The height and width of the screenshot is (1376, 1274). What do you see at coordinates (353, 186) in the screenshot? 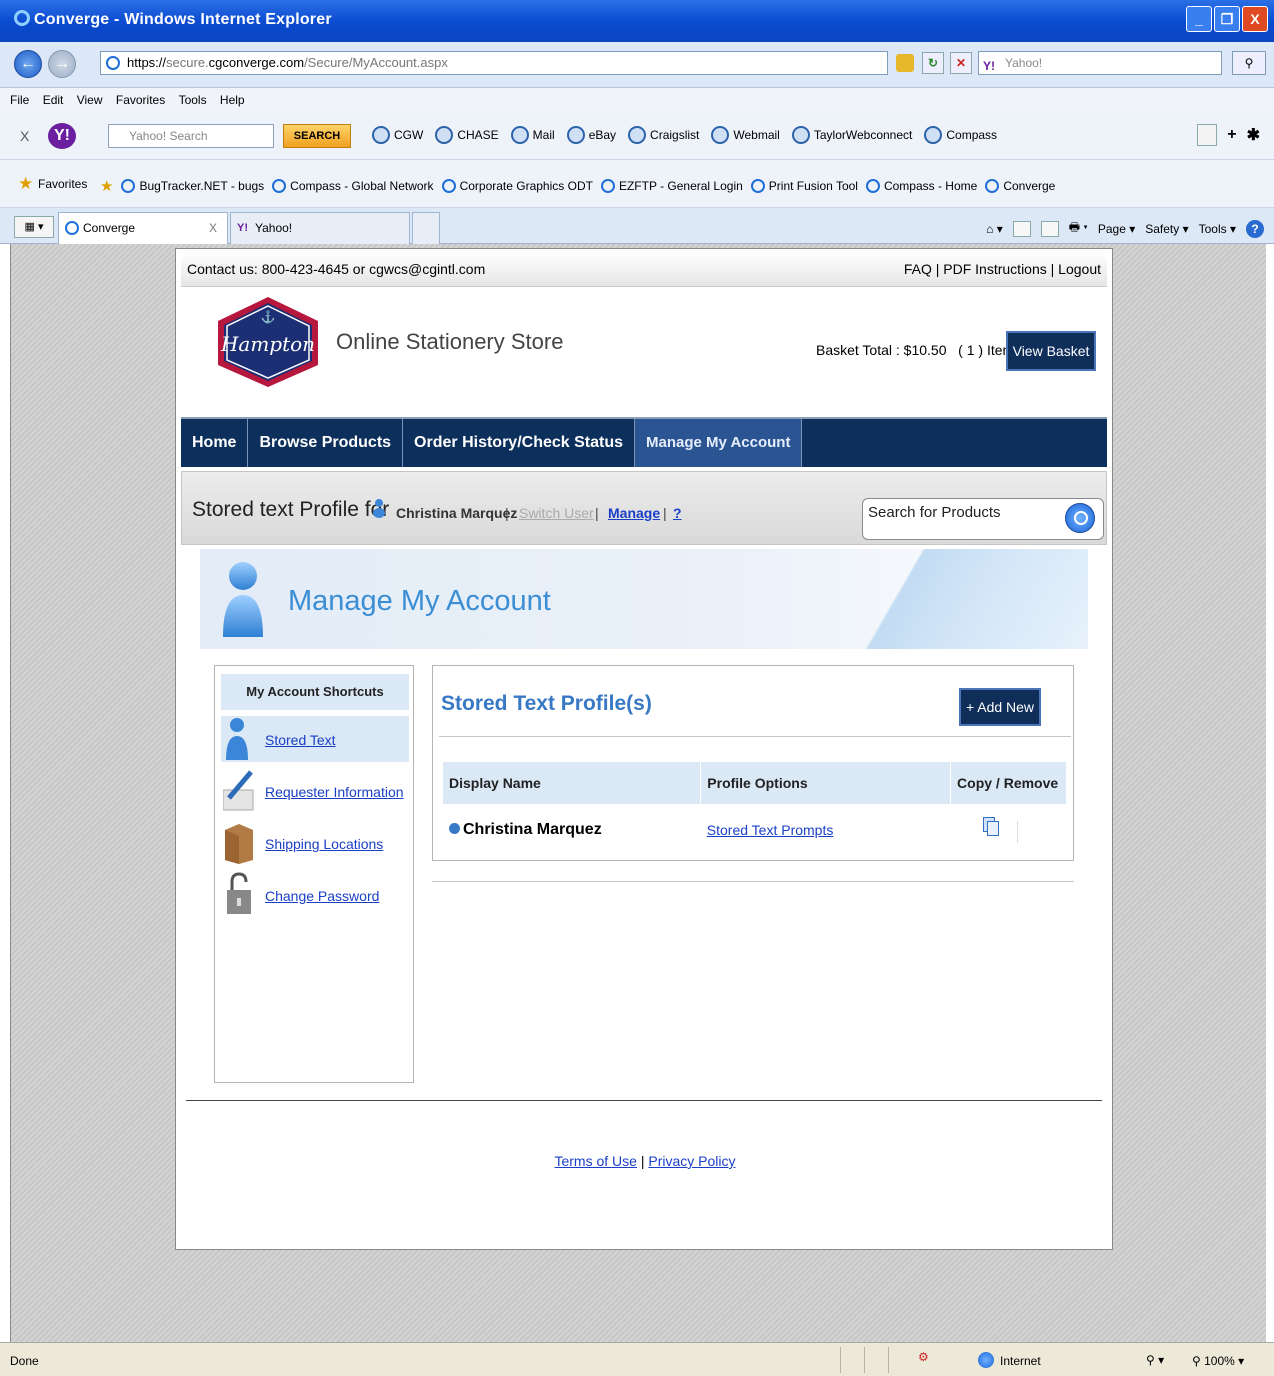
I see `favorite-compass-global: Compass - Global Network` at bounding box center [353, 186].